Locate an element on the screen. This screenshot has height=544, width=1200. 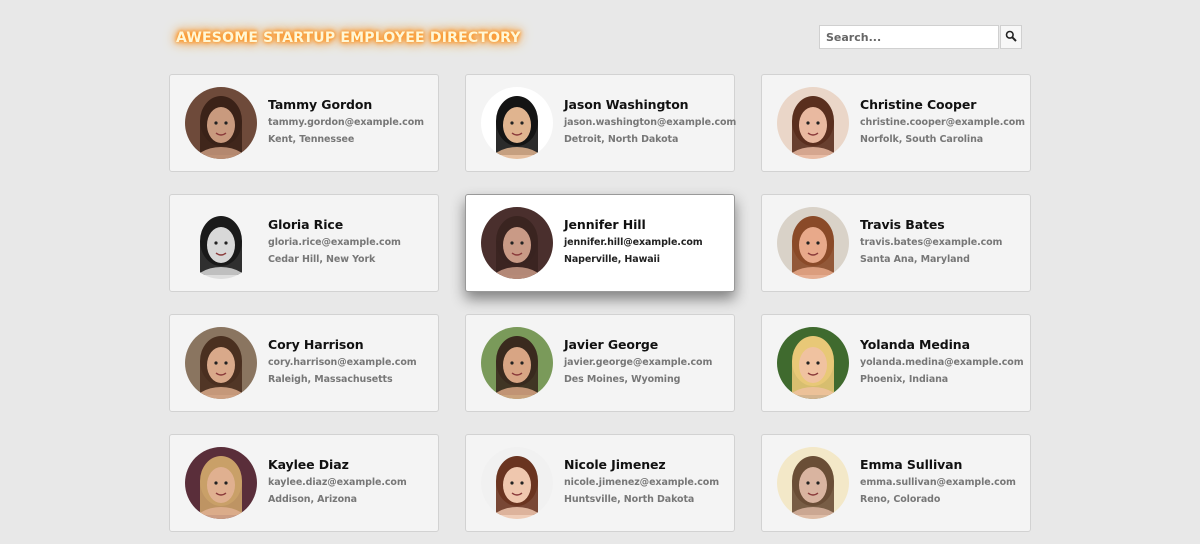
employee-email: jennifer.hill@example.com is located at coordinates (633, 242).